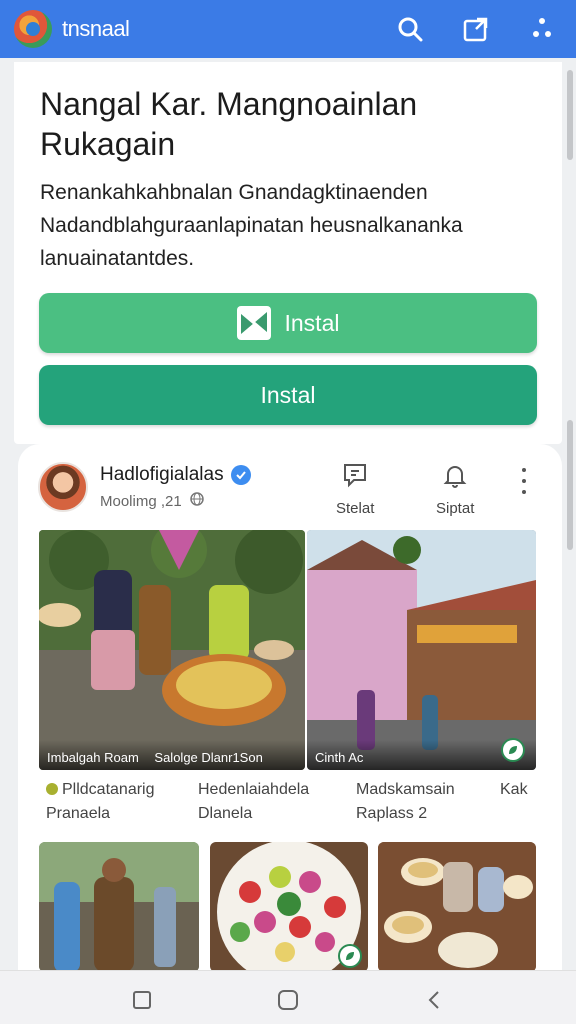 This screenshot has width=576, height=1024. What do you see at coordinates (100, 801) in the screenshot?
I see `caption-1: Plldcatanarig Pranaela` at bounding box center [100, 801].